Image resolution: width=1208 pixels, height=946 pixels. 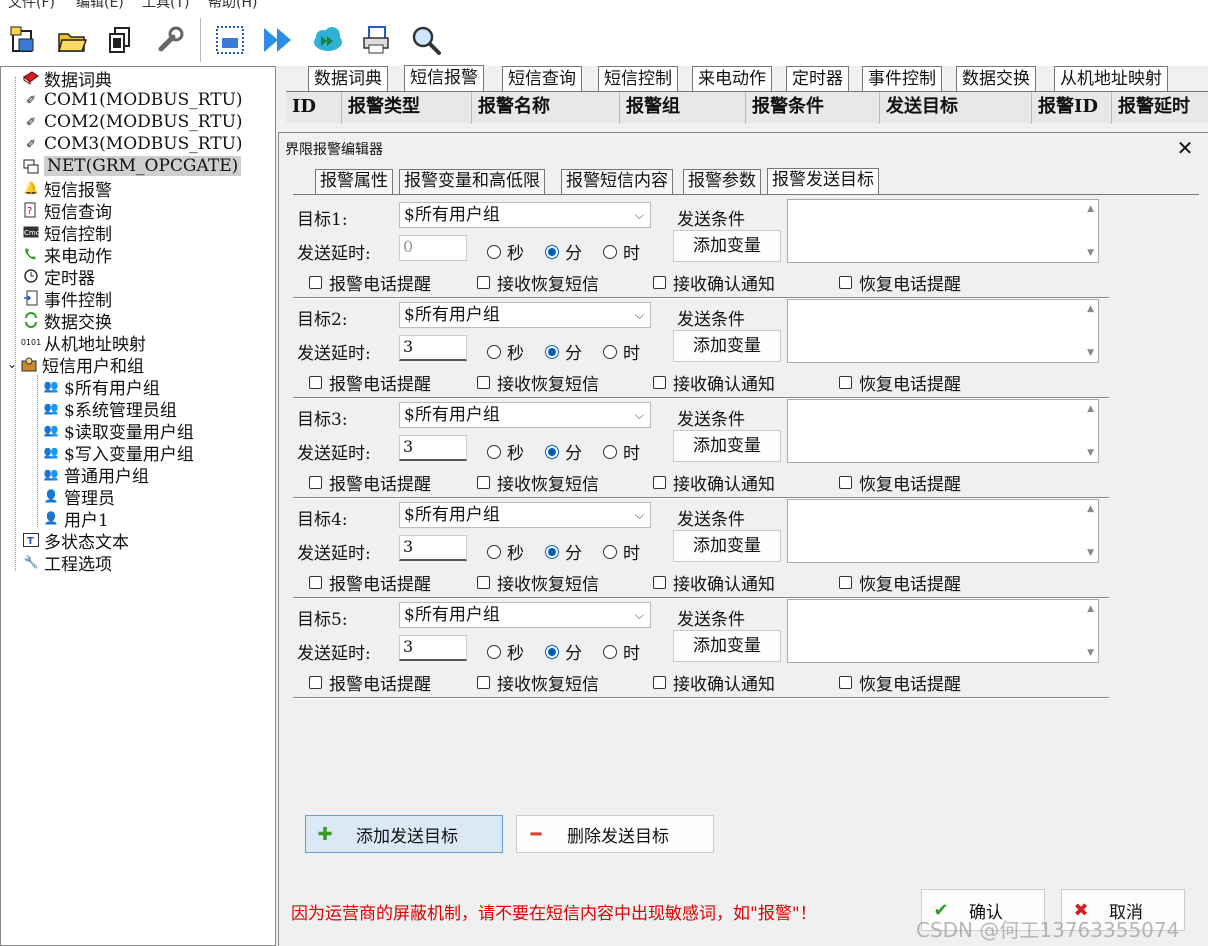 I want to click on tree-item-group-read: 👥 $读取变量用户组, so click(x=118, y=431).